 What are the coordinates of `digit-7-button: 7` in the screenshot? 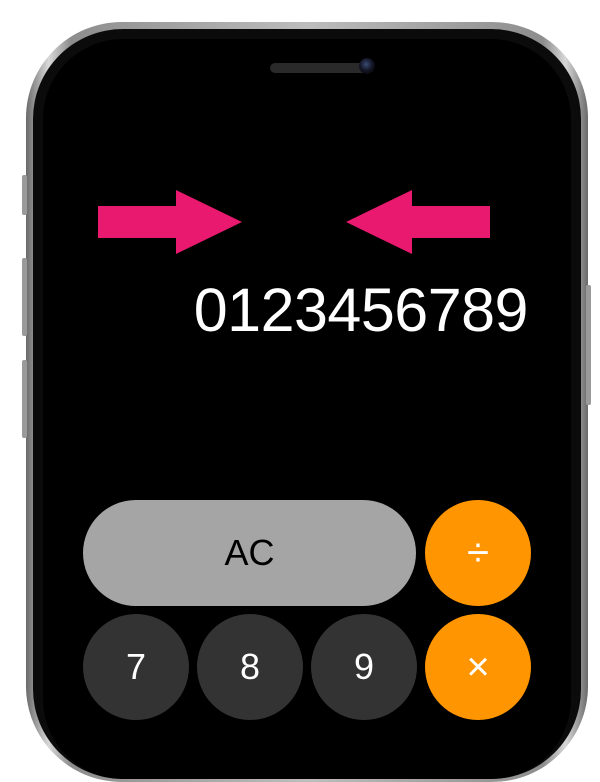 It's located at (136, 667).